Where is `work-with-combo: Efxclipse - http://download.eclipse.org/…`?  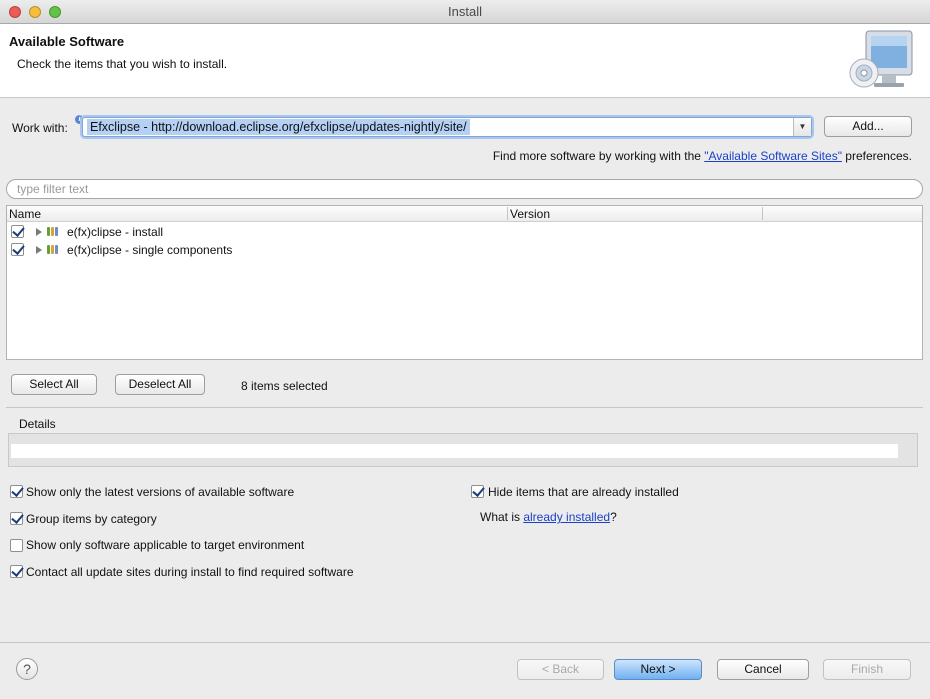 work-with-combo: Efxclipse - http://download.eclipse.org/… is located at coordinates (447, 127).